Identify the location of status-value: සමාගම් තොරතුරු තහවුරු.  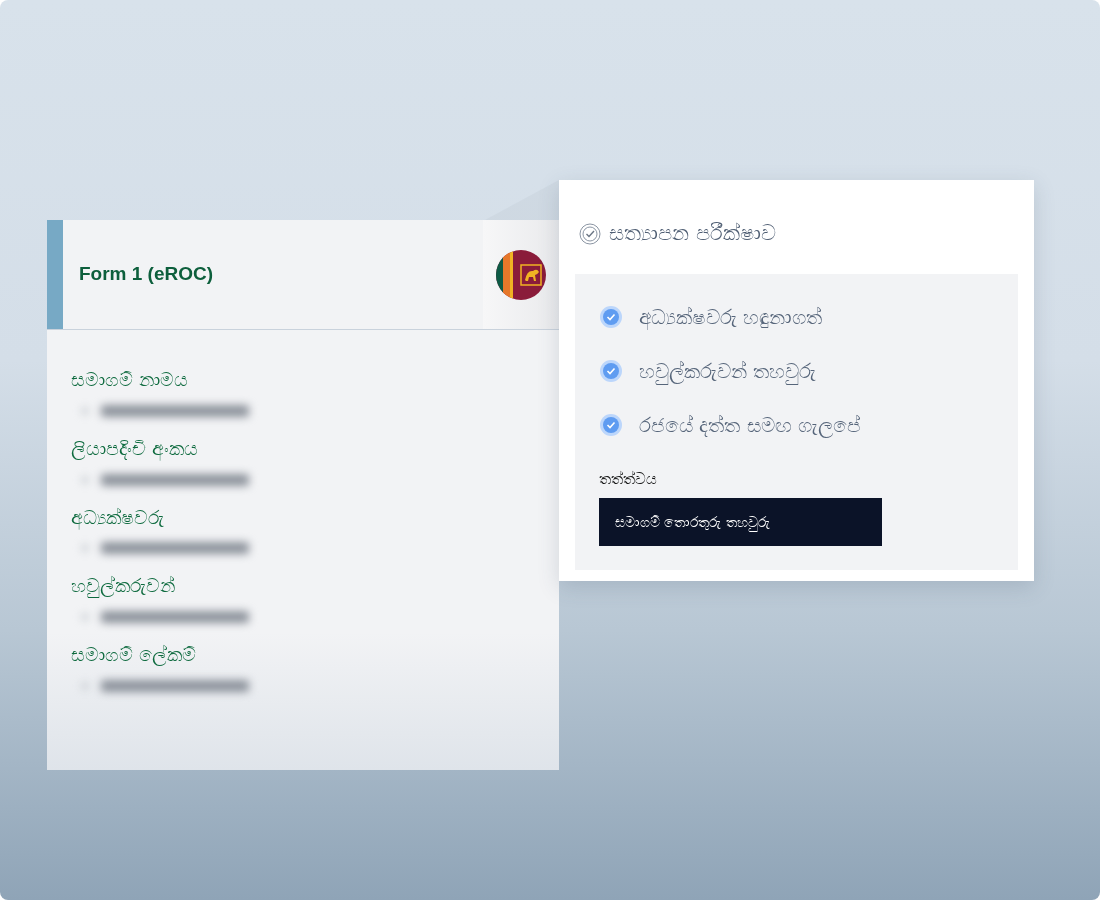
(740, 522).